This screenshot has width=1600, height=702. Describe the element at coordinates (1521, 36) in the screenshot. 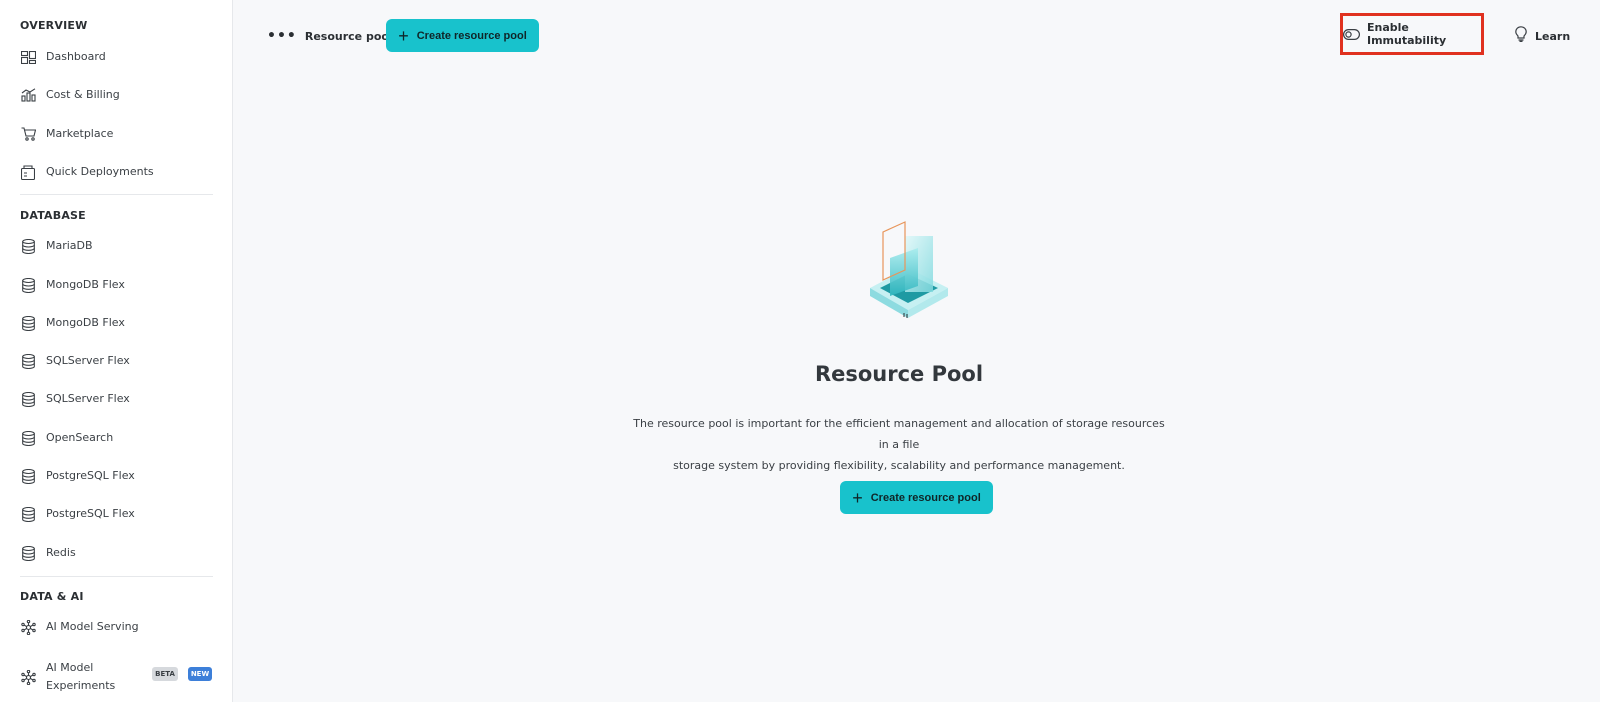

I see `lightbulb-icon` at that location.